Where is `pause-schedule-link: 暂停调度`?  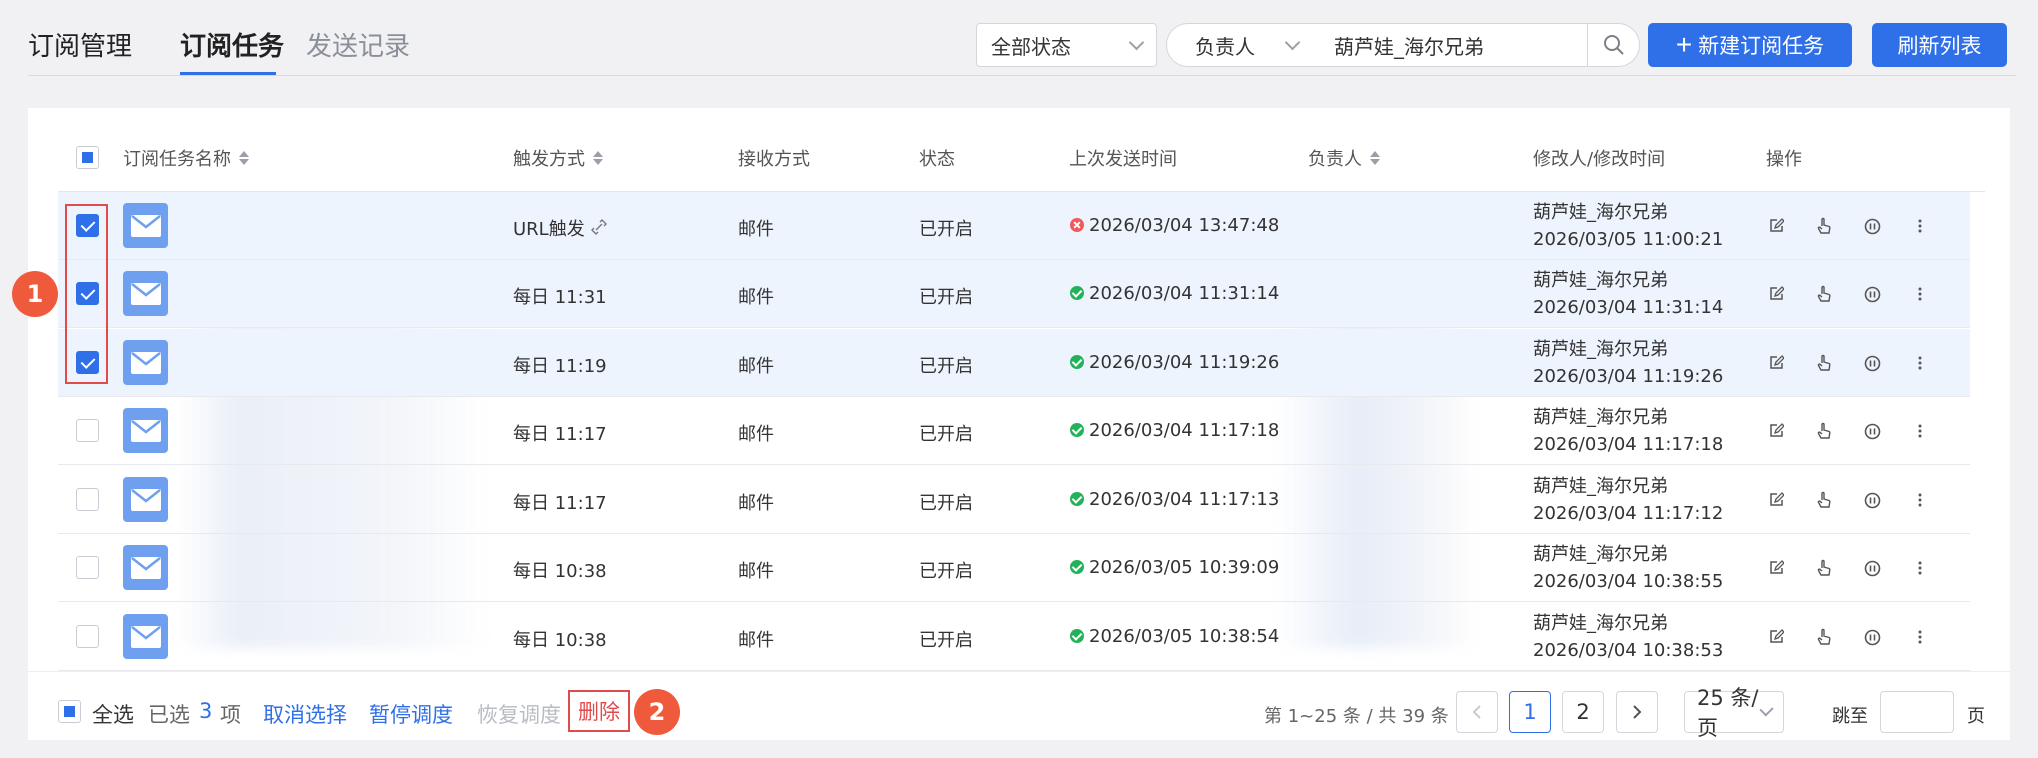
pause-schedule-link: 暂停调度 is located at coordinates (411, 714).